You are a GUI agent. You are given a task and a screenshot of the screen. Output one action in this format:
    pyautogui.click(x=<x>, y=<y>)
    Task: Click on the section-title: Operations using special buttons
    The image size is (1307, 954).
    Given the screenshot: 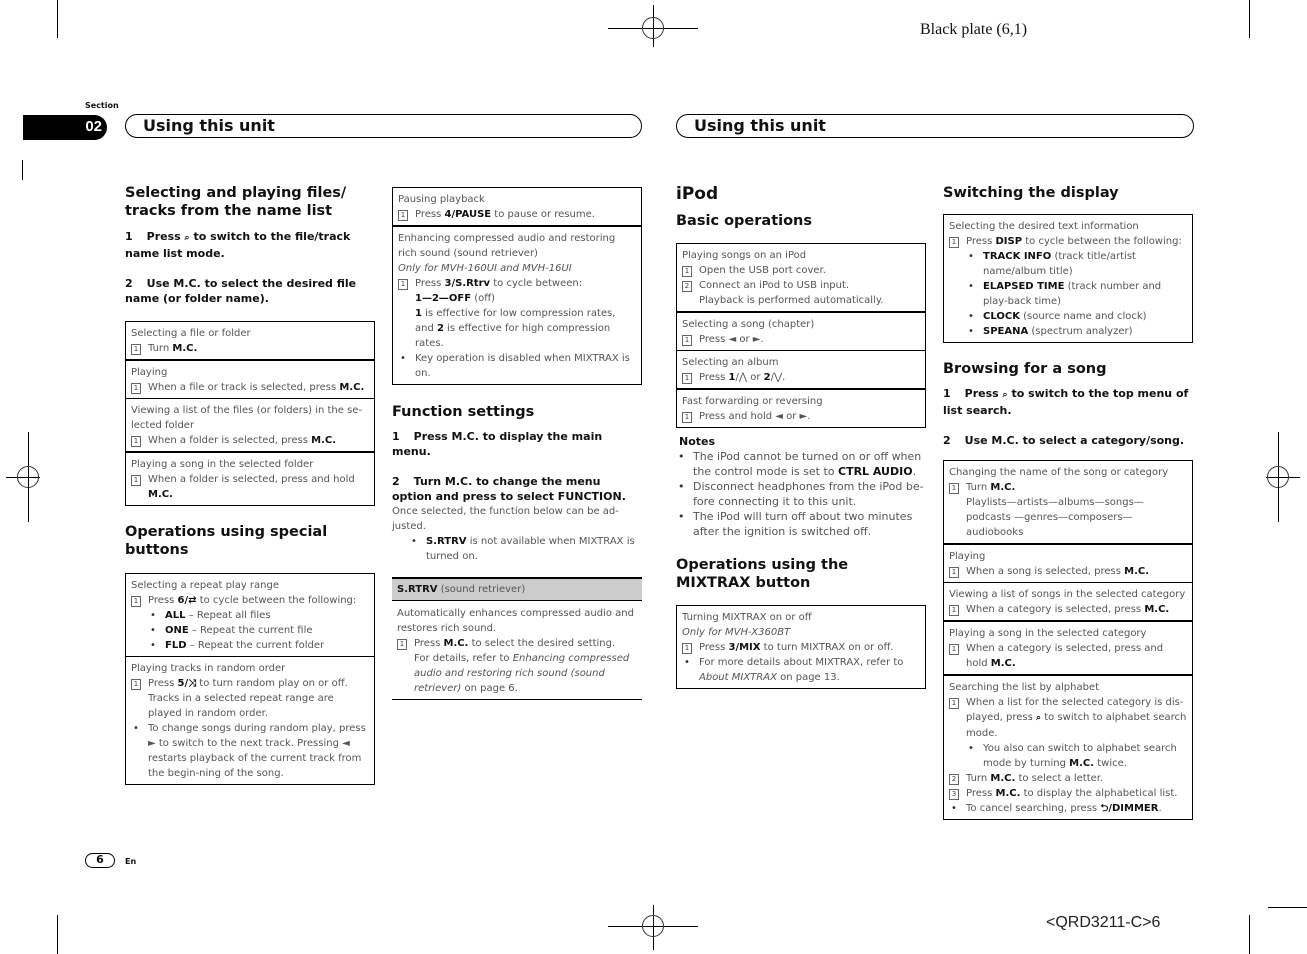 What is the action you would take?
    pyautogui.click(x=226, y=541)
    